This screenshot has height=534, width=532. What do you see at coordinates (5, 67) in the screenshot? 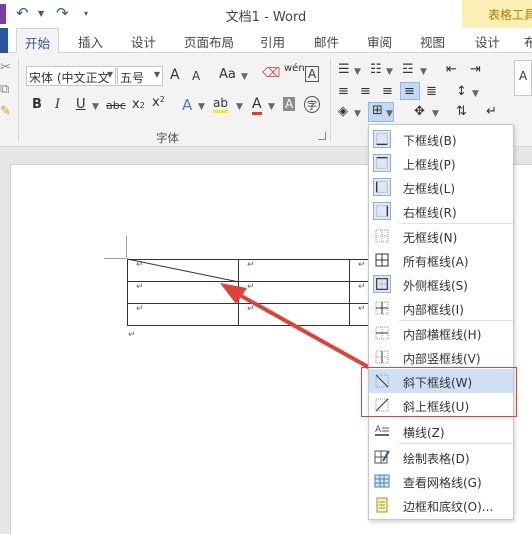
I see `cut-icon: ✂` at bounding box center [5, 67].